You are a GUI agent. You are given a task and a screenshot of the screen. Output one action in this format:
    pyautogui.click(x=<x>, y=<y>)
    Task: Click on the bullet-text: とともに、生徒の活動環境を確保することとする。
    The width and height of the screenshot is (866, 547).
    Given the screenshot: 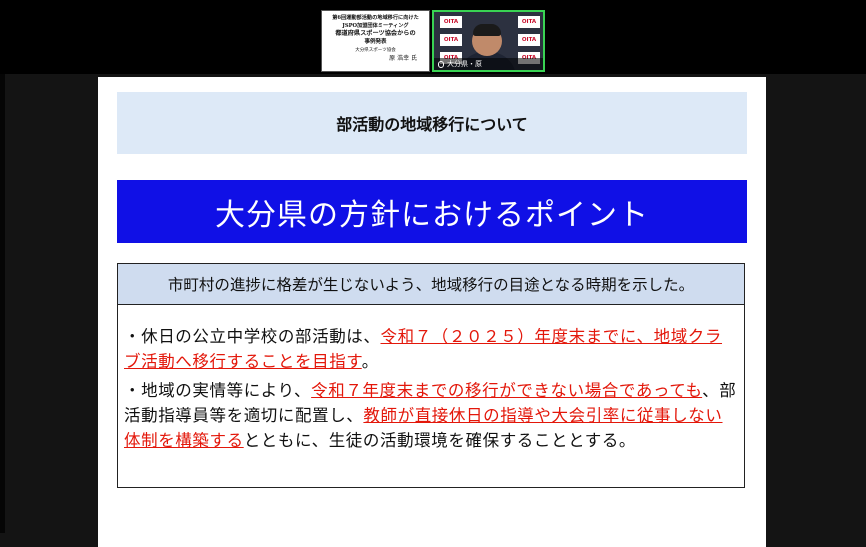 What is the action you would take?
    pyautogui.click(x=440, y=440)
    